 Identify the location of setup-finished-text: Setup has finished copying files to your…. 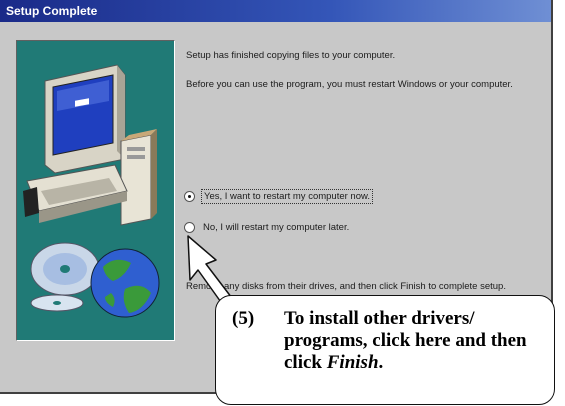
(291, 55).